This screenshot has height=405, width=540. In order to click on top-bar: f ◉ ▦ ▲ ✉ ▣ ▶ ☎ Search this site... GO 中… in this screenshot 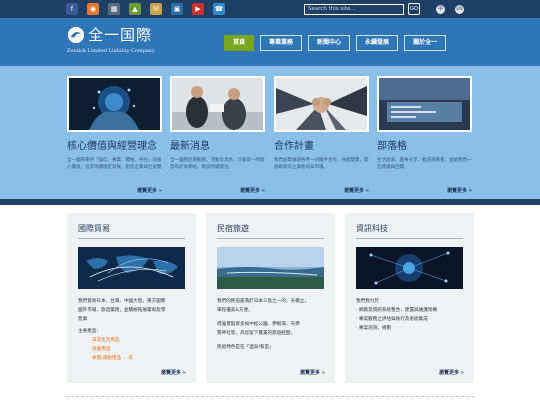, I will do `click(270, 9)`.